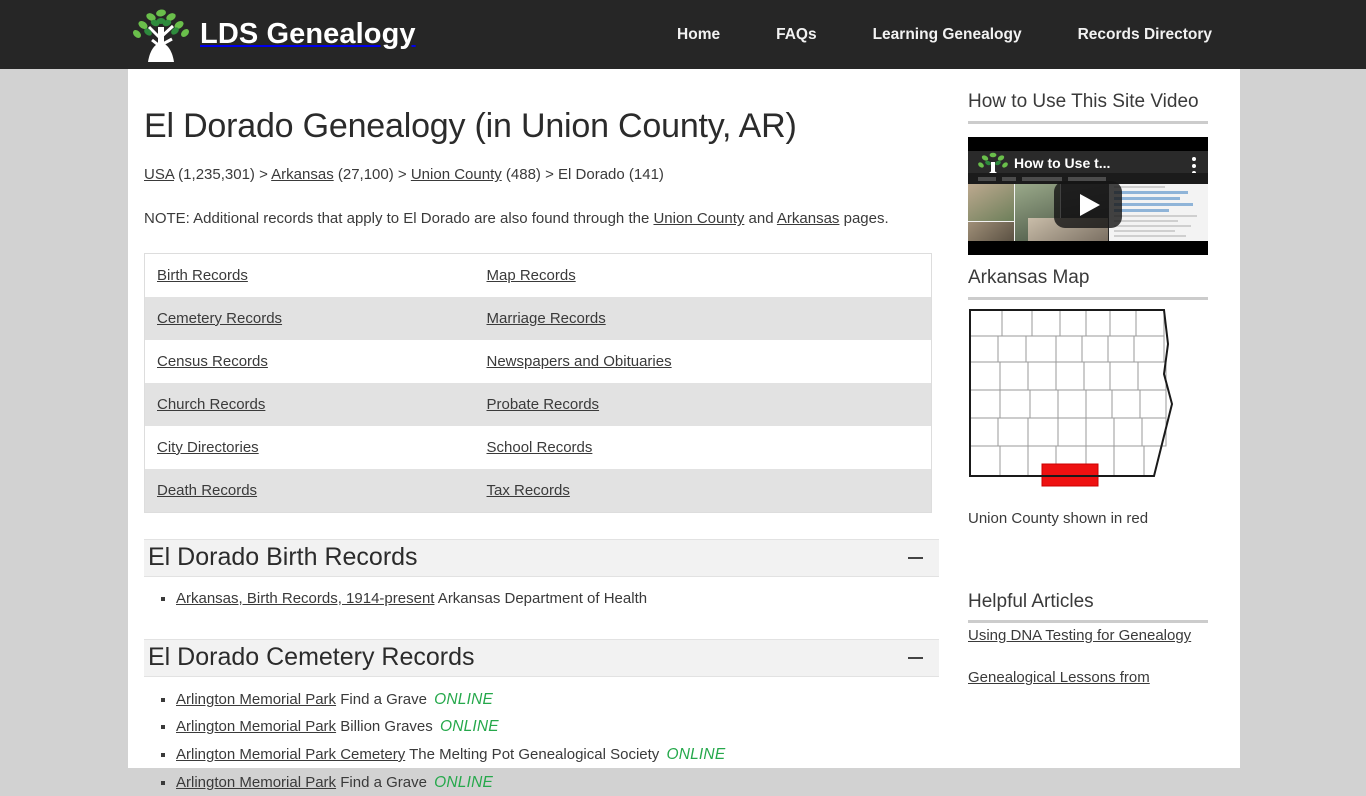 This screenshot has width=1366, height=796. What do you see at coordinates (703, 318) in the screenshot?
I see `table-cell: Marriage Records` at bounding box center [703, 318].